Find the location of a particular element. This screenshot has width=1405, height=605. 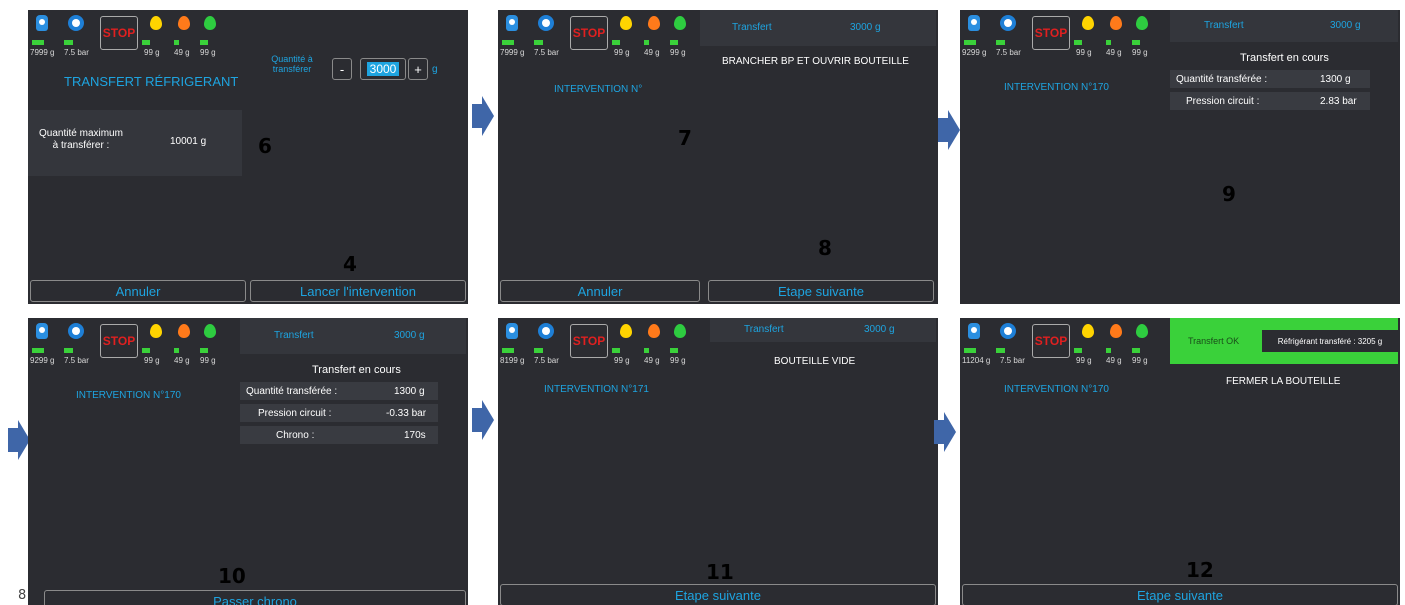

step-number: 9 is located at coordinates (1229, 194).